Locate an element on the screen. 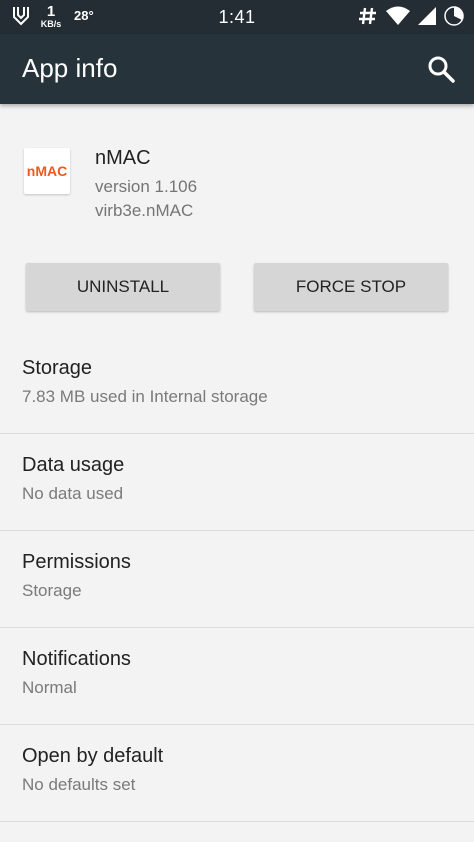  list-item-title: Notifications is located at coordinates (76, 659).